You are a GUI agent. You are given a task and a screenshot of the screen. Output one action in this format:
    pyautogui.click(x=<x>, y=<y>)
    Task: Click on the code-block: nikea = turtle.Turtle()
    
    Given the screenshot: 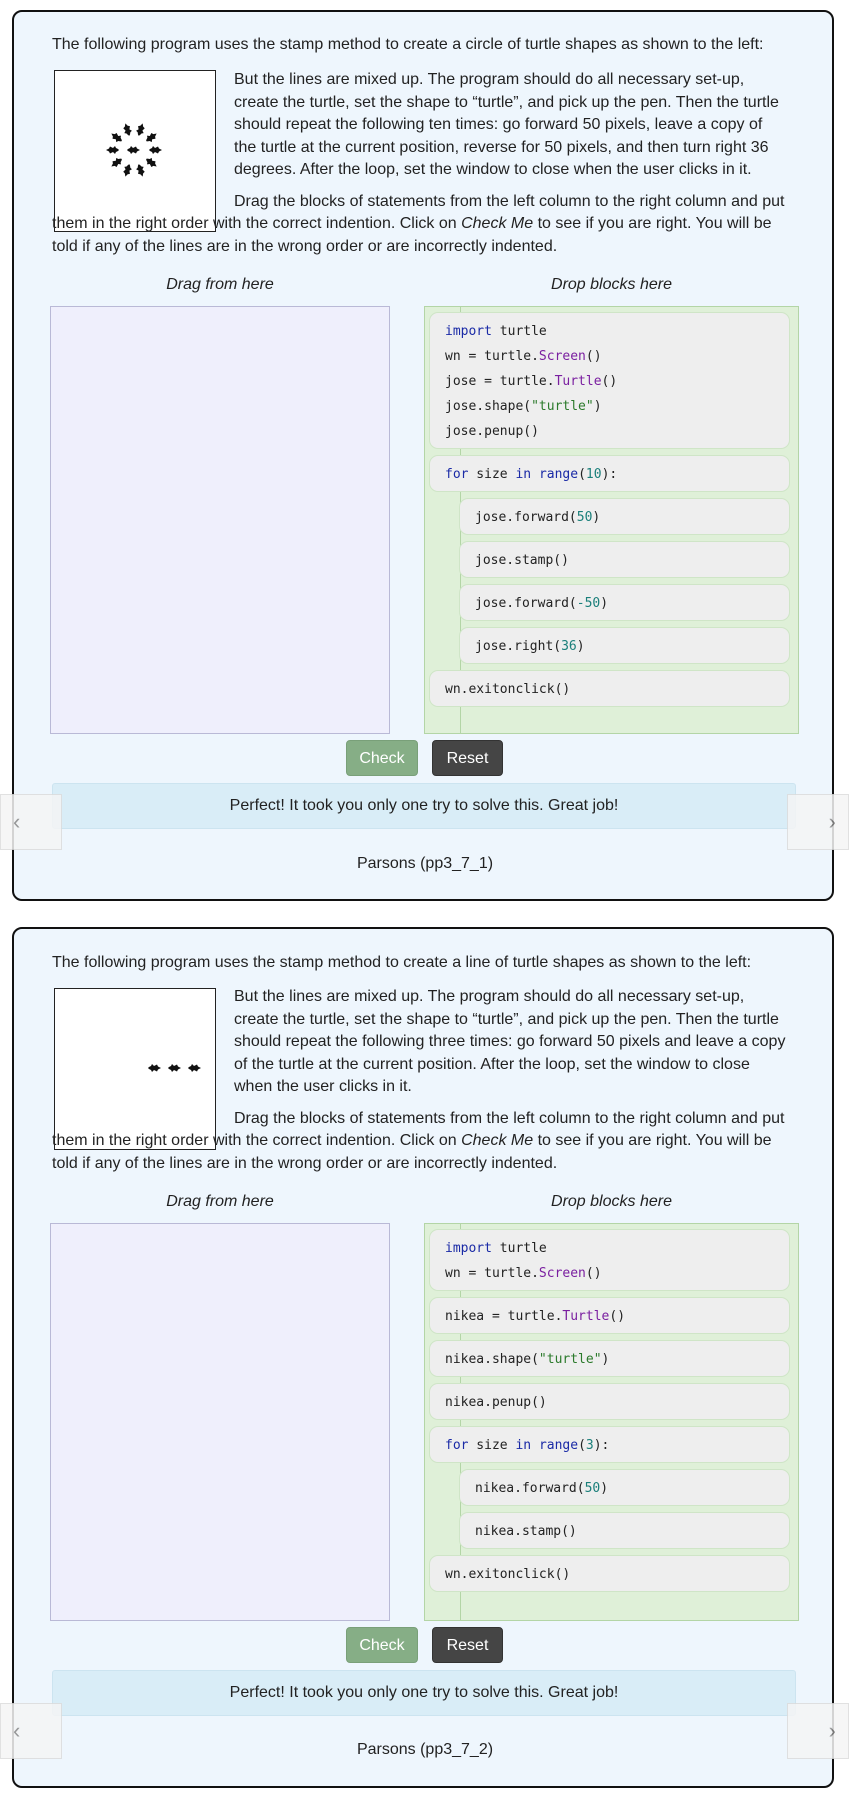 What is the action you would take?
    pyautogui.click(x=609, y=1315)
    